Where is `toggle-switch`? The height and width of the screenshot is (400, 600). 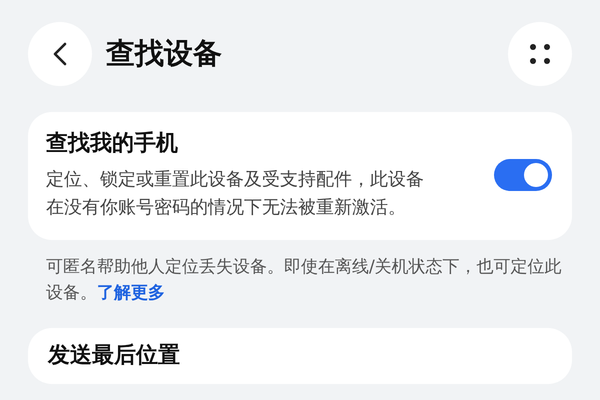
toggle-switch is located at coordinates (523, 175).